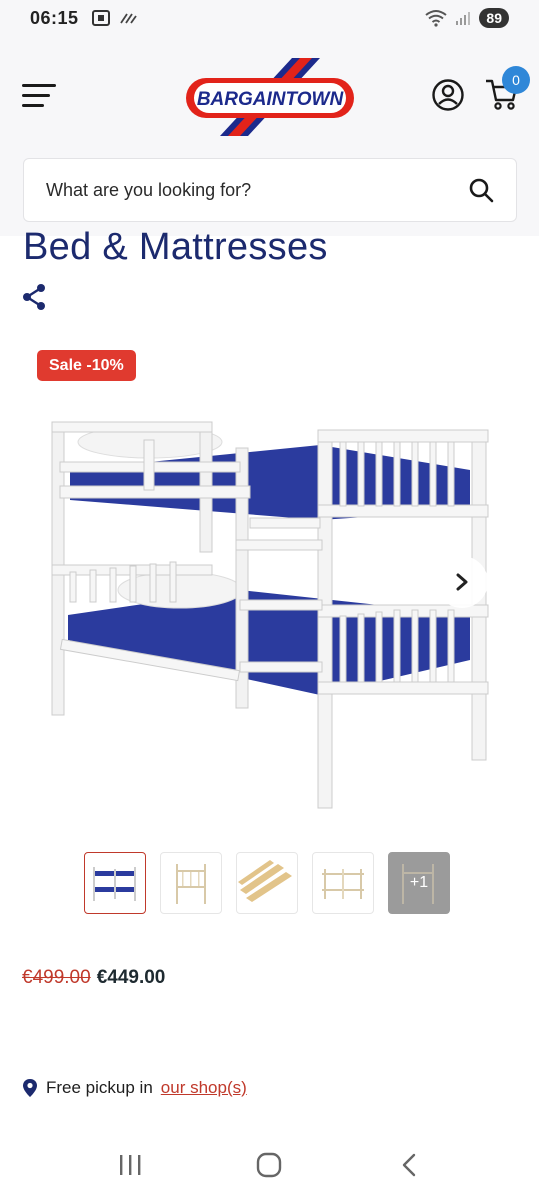 The height and width of the screenshot is (1200, 539). Describe the element at coordinates (54, 17) in the screenshot. I see `status-time: 06:15` at that location.